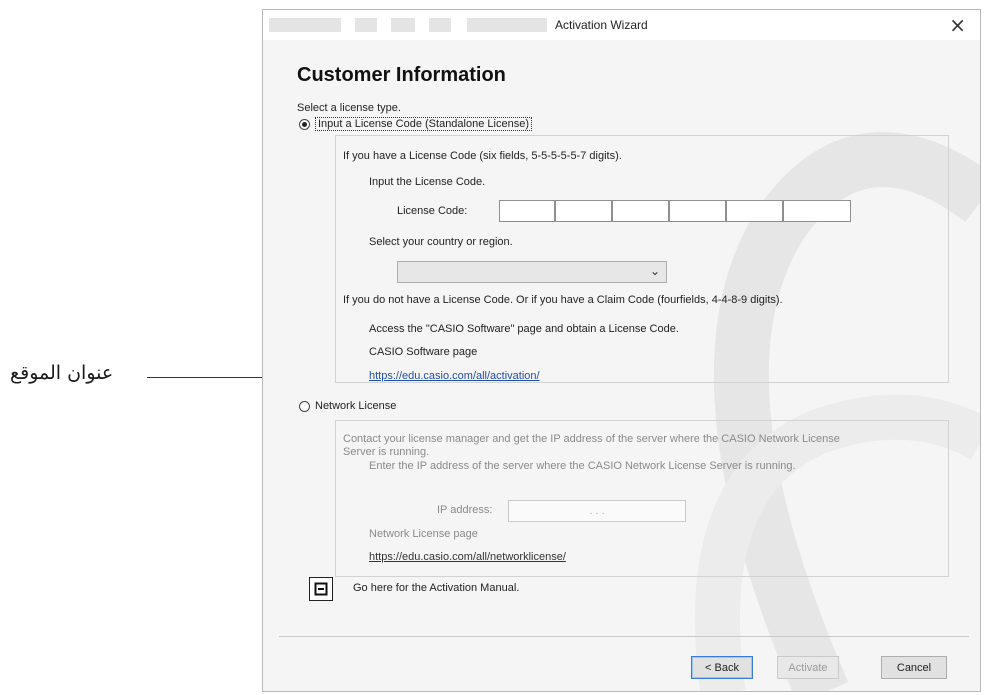 The height and width of the screenshot is (695, 984). I want to click on title-bar: Activation Wizard ×, so click(621, 25).